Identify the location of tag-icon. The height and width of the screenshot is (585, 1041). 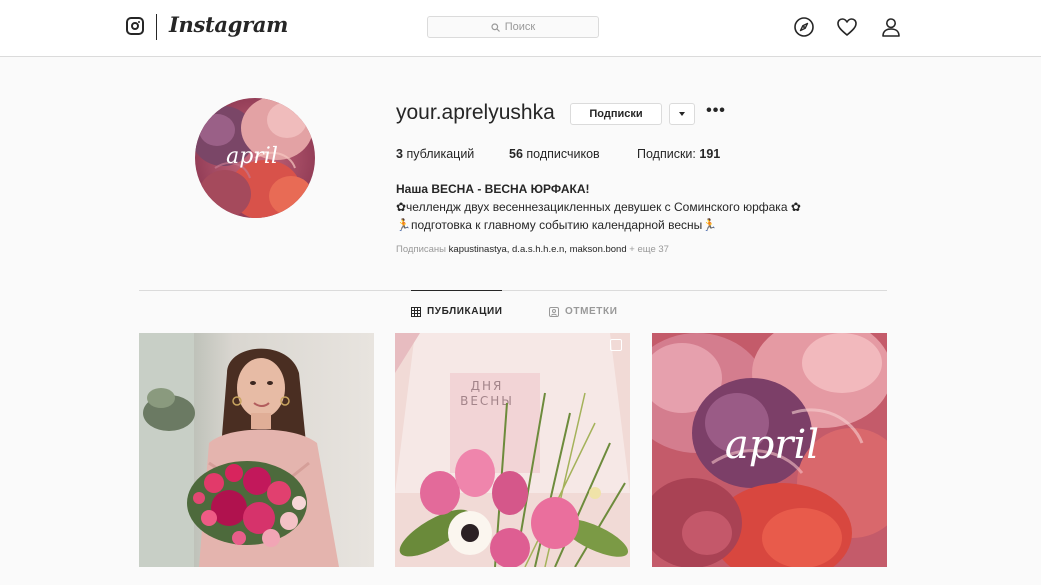
(554, 311).